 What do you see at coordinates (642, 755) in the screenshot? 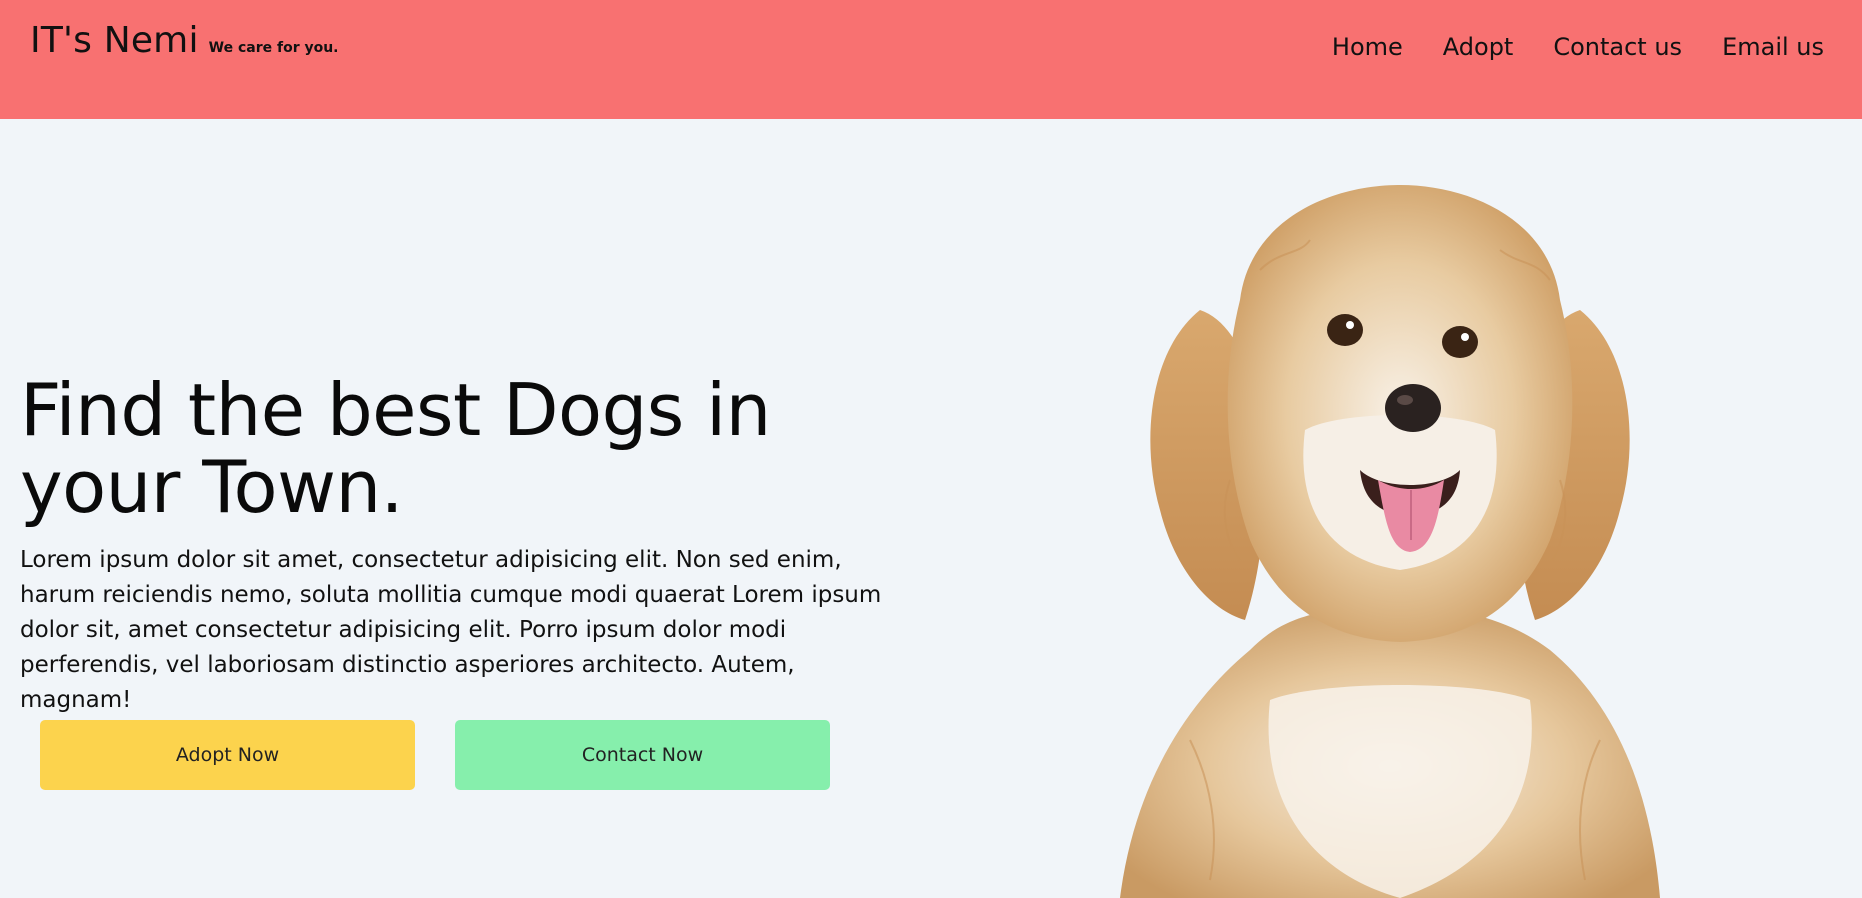
I see `contact-now-button: Contact Now` at bounding box center [642, 755].